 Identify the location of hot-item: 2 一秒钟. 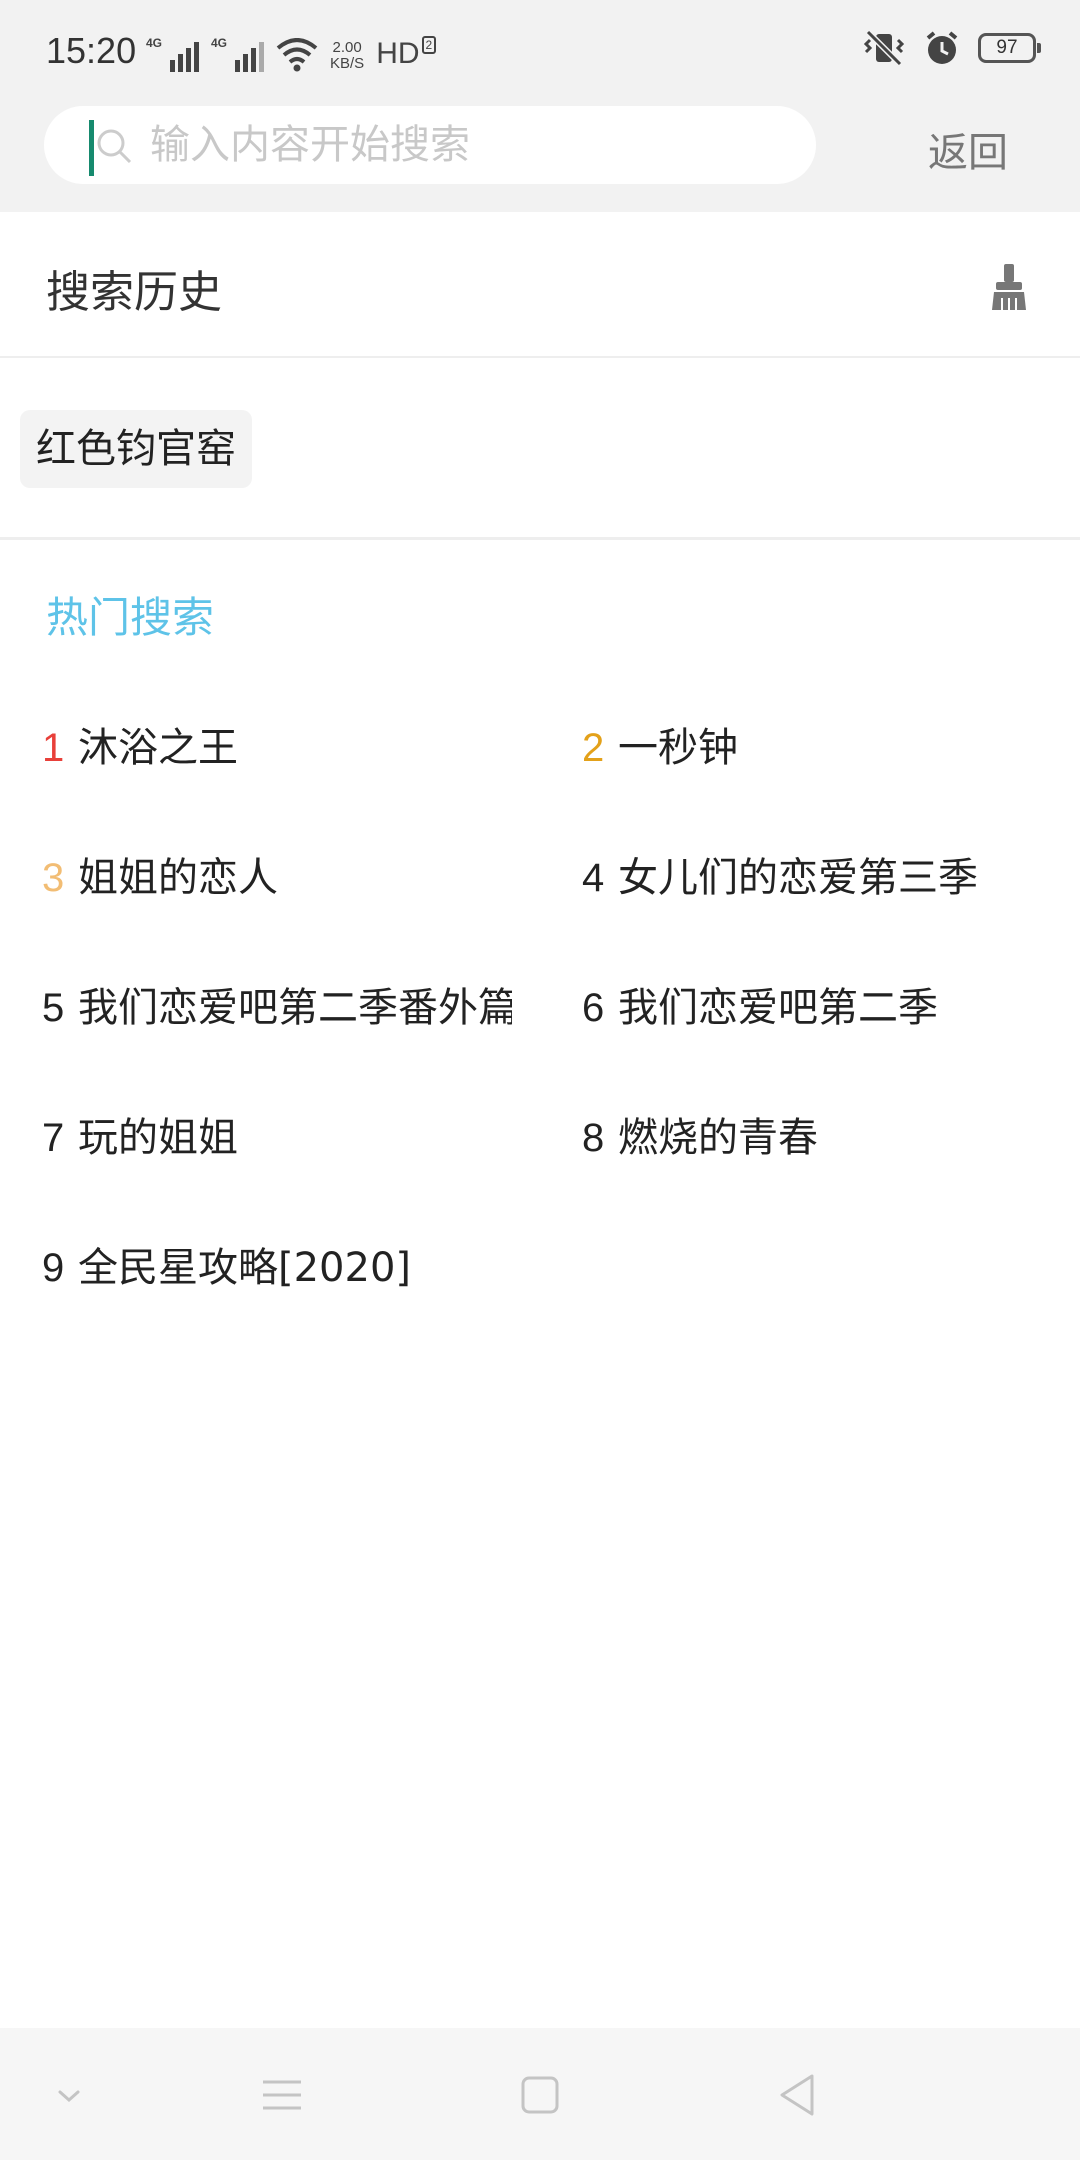
(817, 748).